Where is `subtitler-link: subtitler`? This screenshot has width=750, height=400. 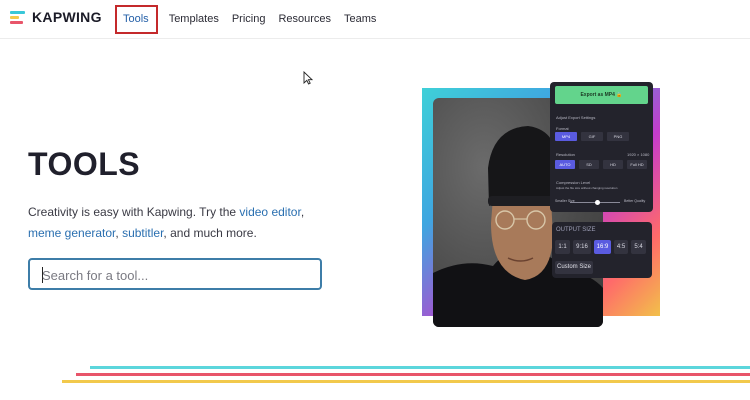 subtitler-link: subtitler is located at coordinates (142, 233).